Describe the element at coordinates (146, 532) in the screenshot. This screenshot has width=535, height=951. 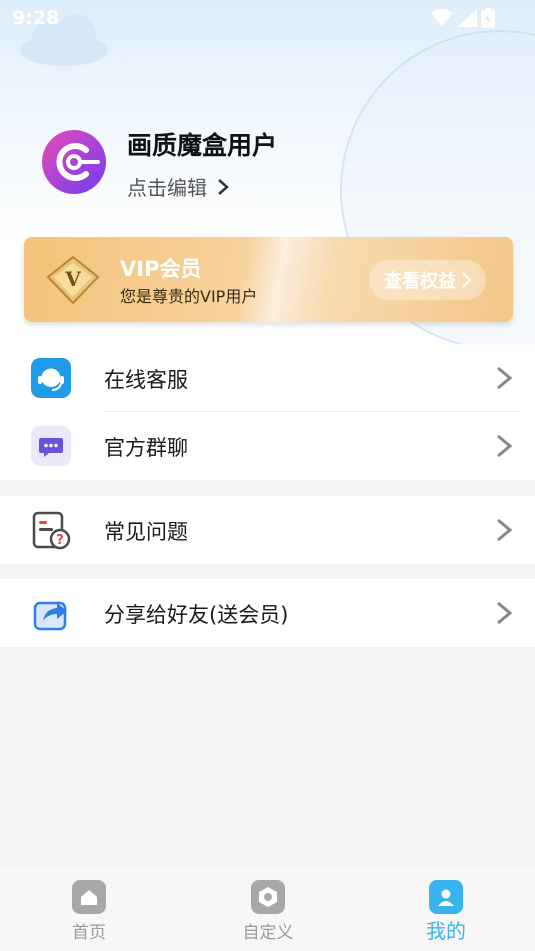
I see `menu-item-label: 常见问题` at that location.